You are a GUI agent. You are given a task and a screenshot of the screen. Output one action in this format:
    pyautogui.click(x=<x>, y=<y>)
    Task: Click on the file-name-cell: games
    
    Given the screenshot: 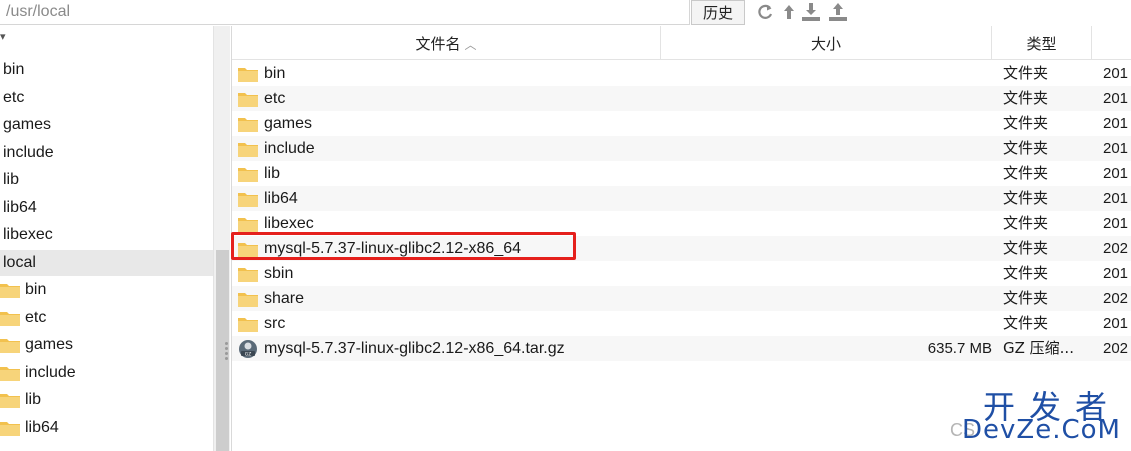 What is the action you would take?
    pyautogui.click(x=275, y=123)
    